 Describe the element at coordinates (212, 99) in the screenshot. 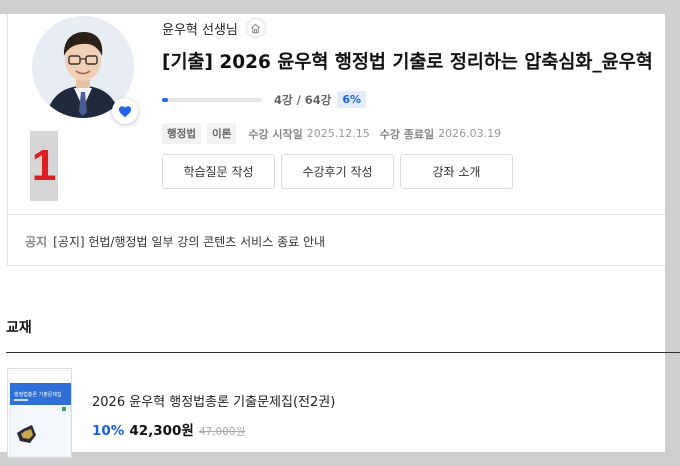

I see `progress-bar` at that location.